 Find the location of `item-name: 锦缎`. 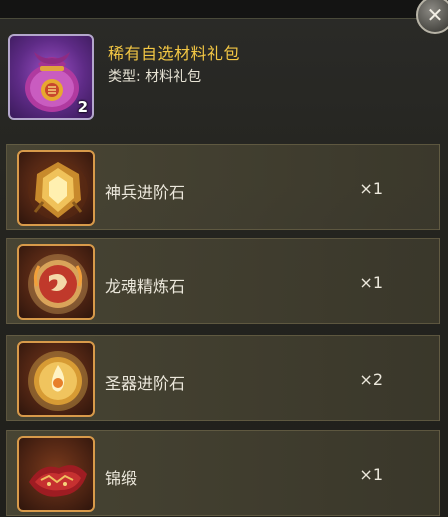

item-name: 锦缎 is located at coordinates (121, 478).